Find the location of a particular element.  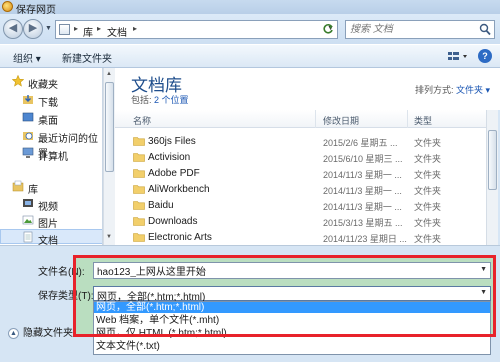

help-icon: ? is located at coordinates (485, 56).